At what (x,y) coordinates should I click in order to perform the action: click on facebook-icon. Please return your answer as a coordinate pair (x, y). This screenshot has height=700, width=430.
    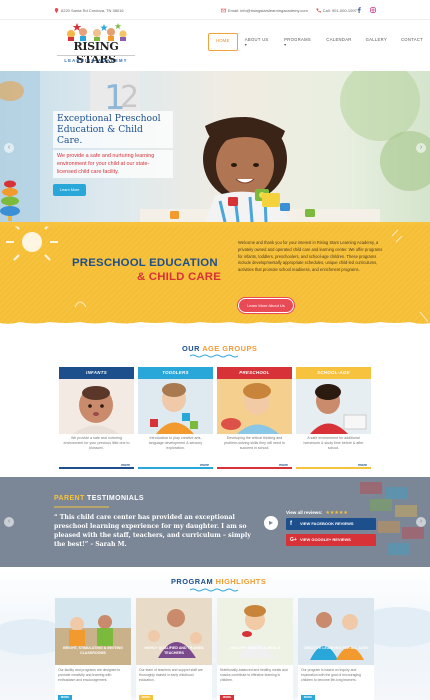
    Looking at the image, I should click on (359, 10).